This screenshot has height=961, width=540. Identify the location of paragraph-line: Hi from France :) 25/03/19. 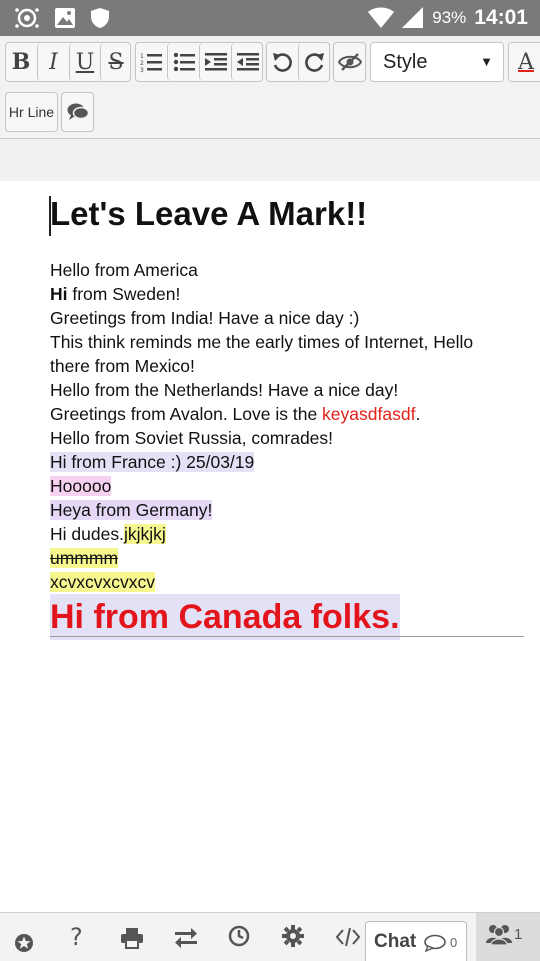
(290, 462).